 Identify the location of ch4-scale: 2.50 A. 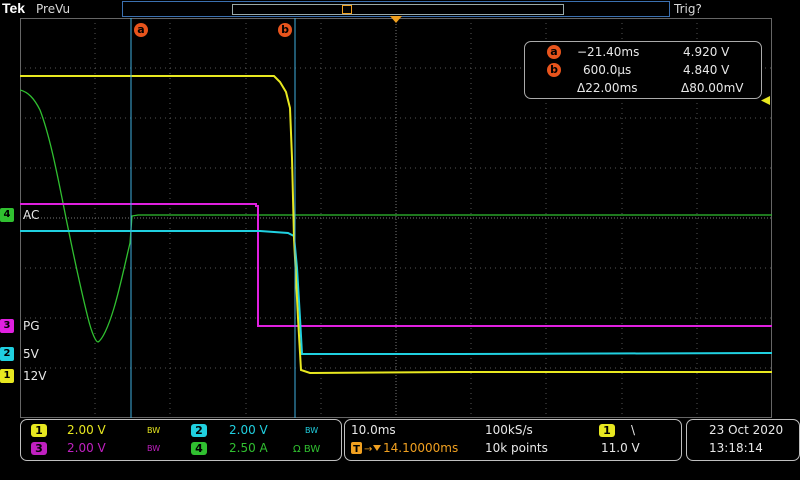
(248, 448).